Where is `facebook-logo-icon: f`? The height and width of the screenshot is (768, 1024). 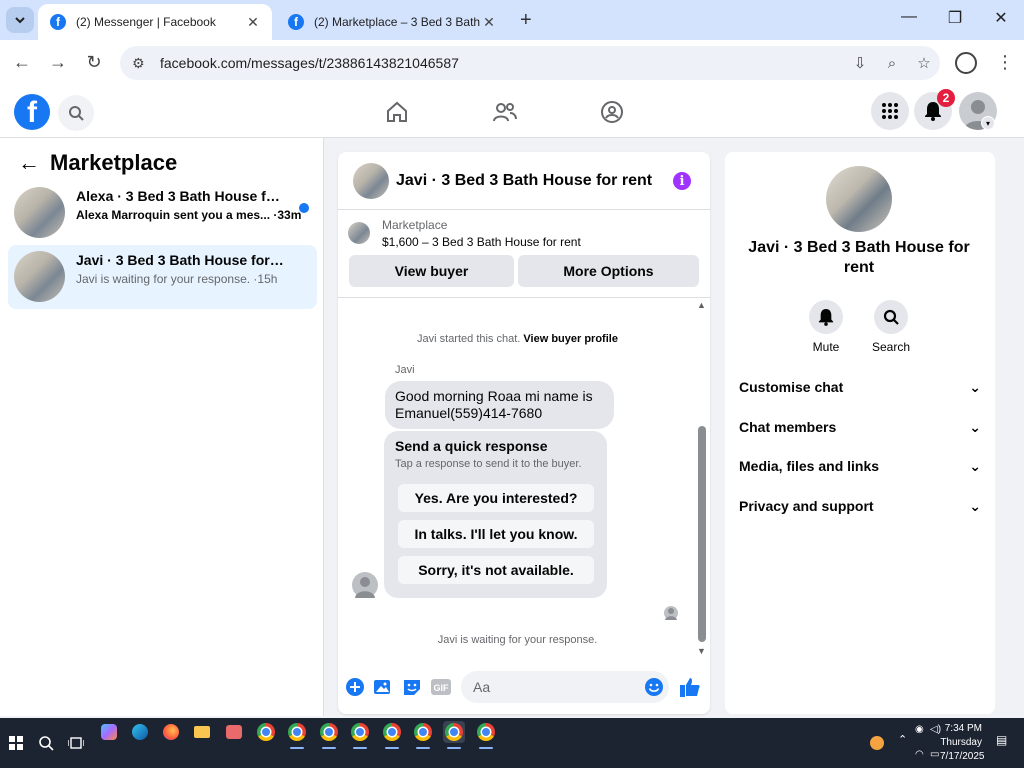 facebook-logo-icon: f is located at coordinates (32, 112).